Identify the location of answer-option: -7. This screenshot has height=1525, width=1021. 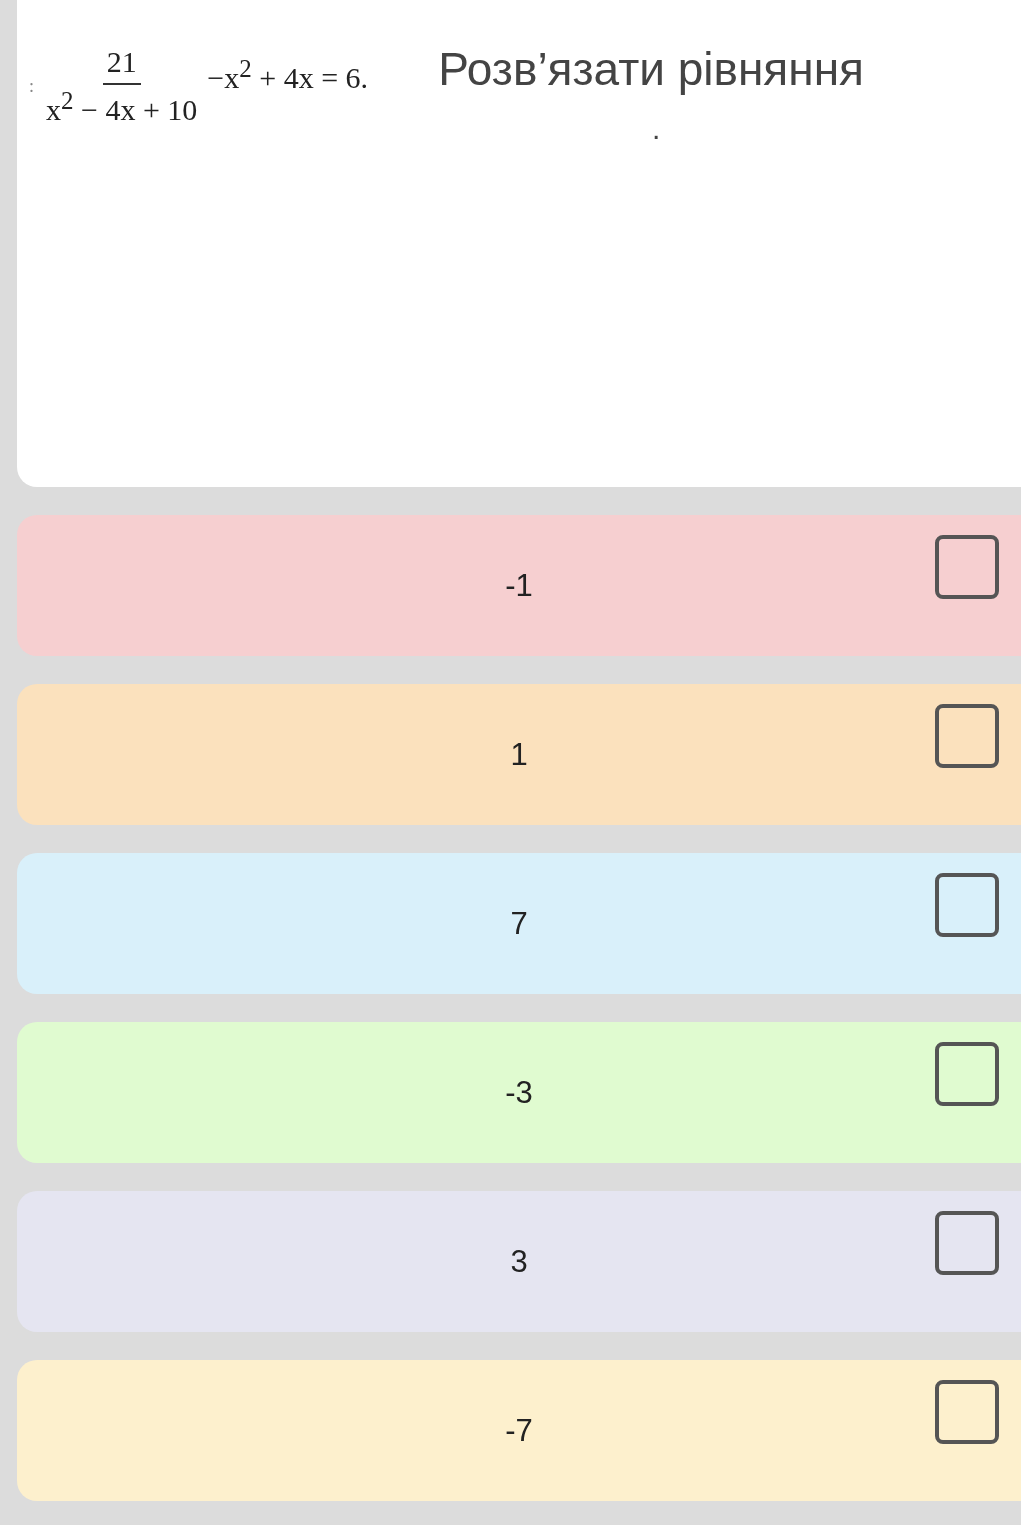
(519, 1430).